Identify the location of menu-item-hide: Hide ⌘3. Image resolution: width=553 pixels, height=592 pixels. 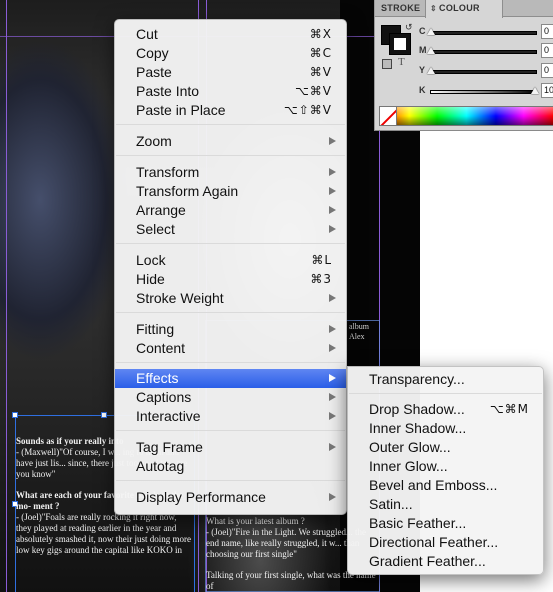
(230, 279).